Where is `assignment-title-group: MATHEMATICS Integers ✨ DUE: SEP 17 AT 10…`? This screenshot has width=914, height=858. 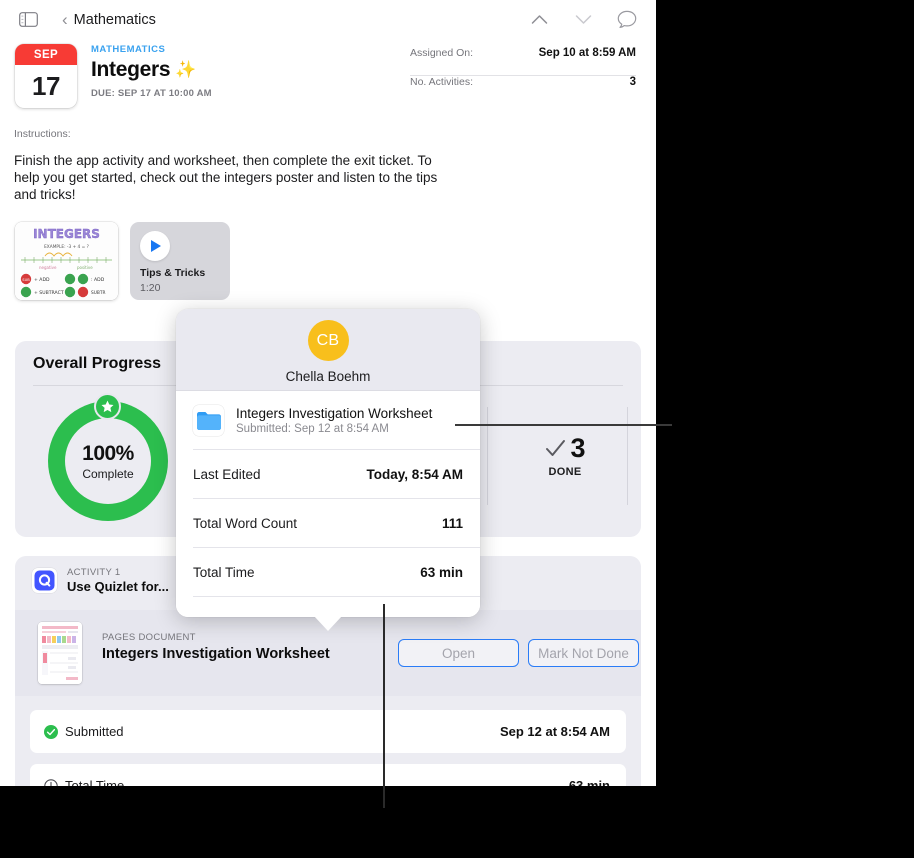
assignment-title-group: MATHEMATICS Integers ✨ DUE: SEP 17 AT 10… is located at coordinates (151, 71).